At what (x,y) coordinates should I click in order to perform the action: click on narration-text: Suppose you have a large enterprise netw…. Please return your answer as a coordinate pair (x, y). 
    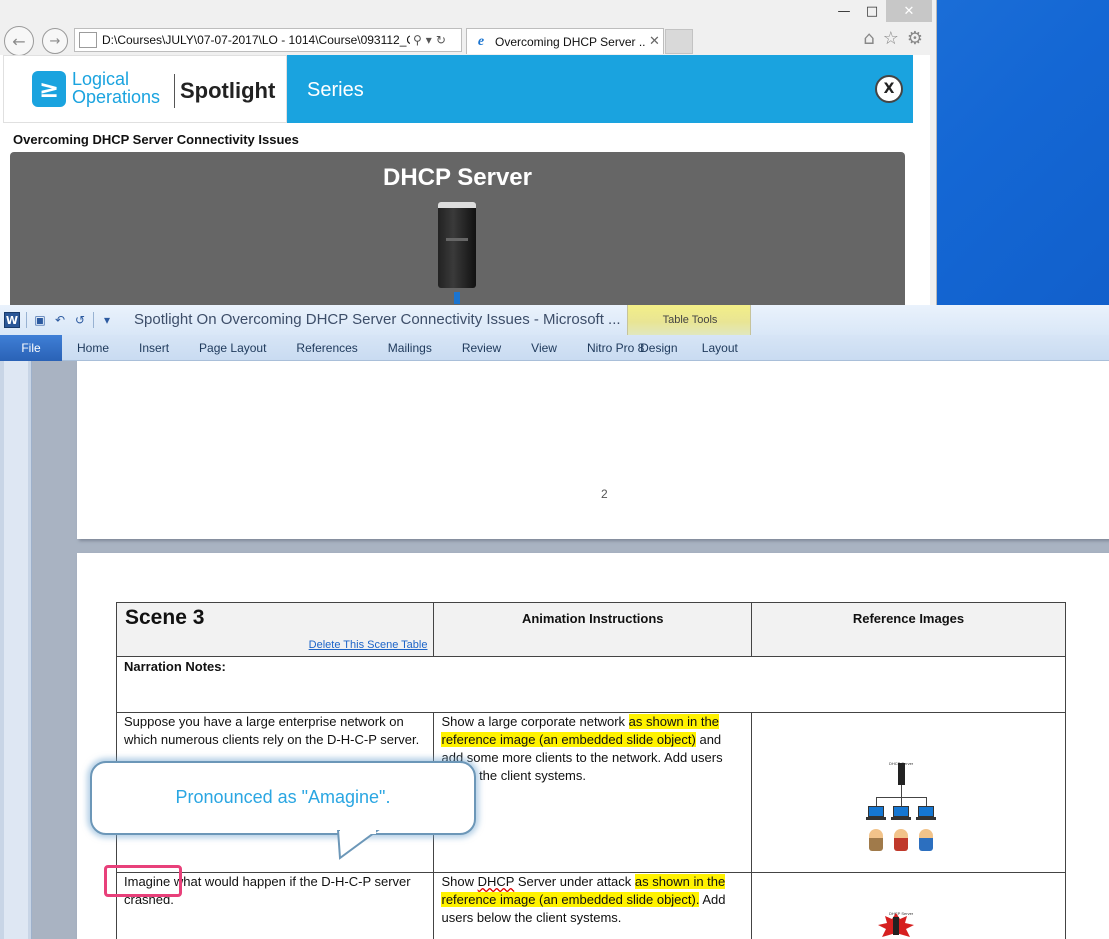
    Looking at the image, I should click on (272, 730).